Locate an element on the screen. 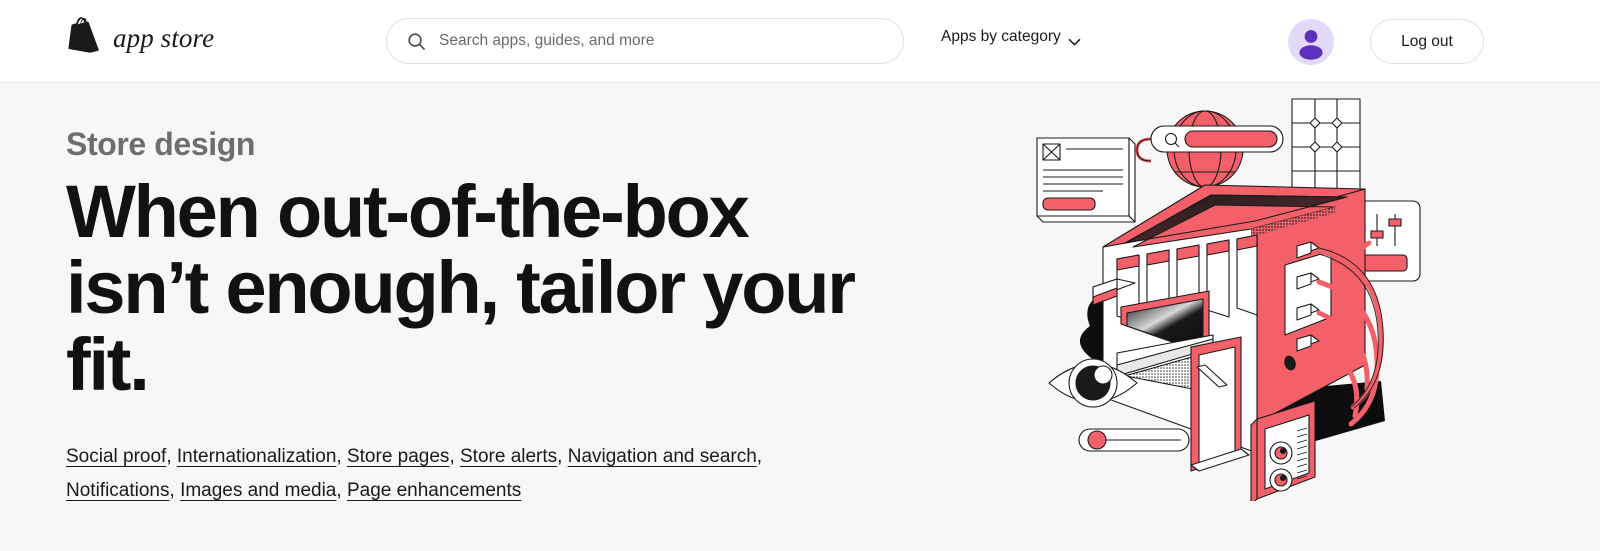  search-bar is located at coordinates (645, 41).